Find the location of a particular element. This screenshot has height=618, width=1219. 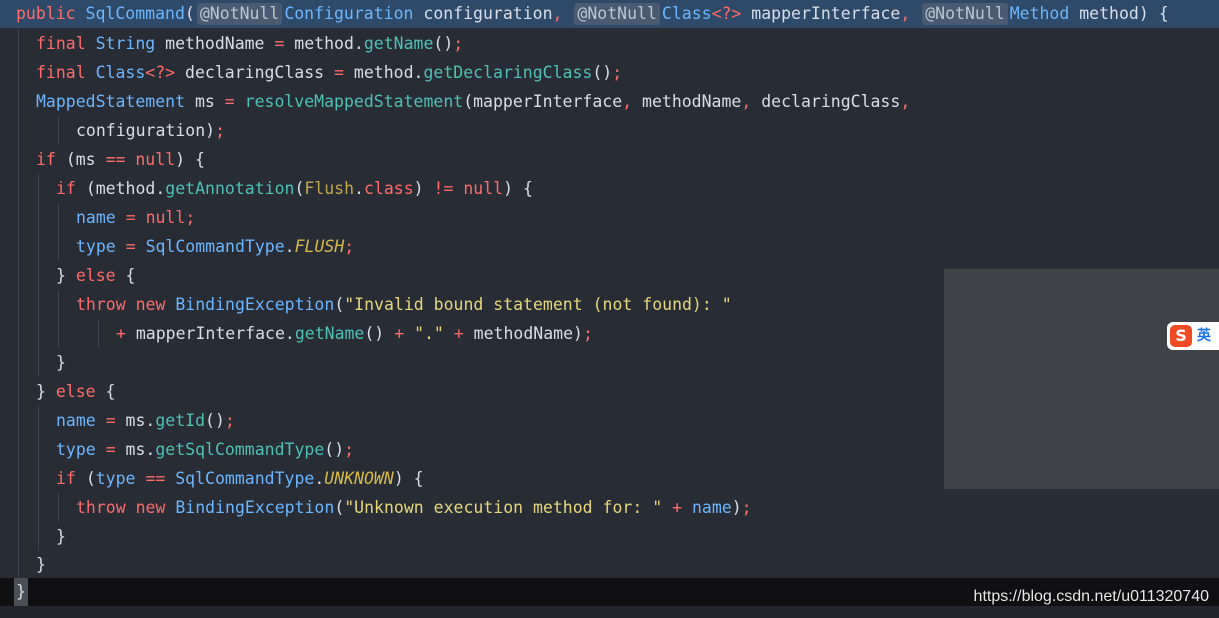

ime-mode-label: 英 is located at coordinates (1204, 336).